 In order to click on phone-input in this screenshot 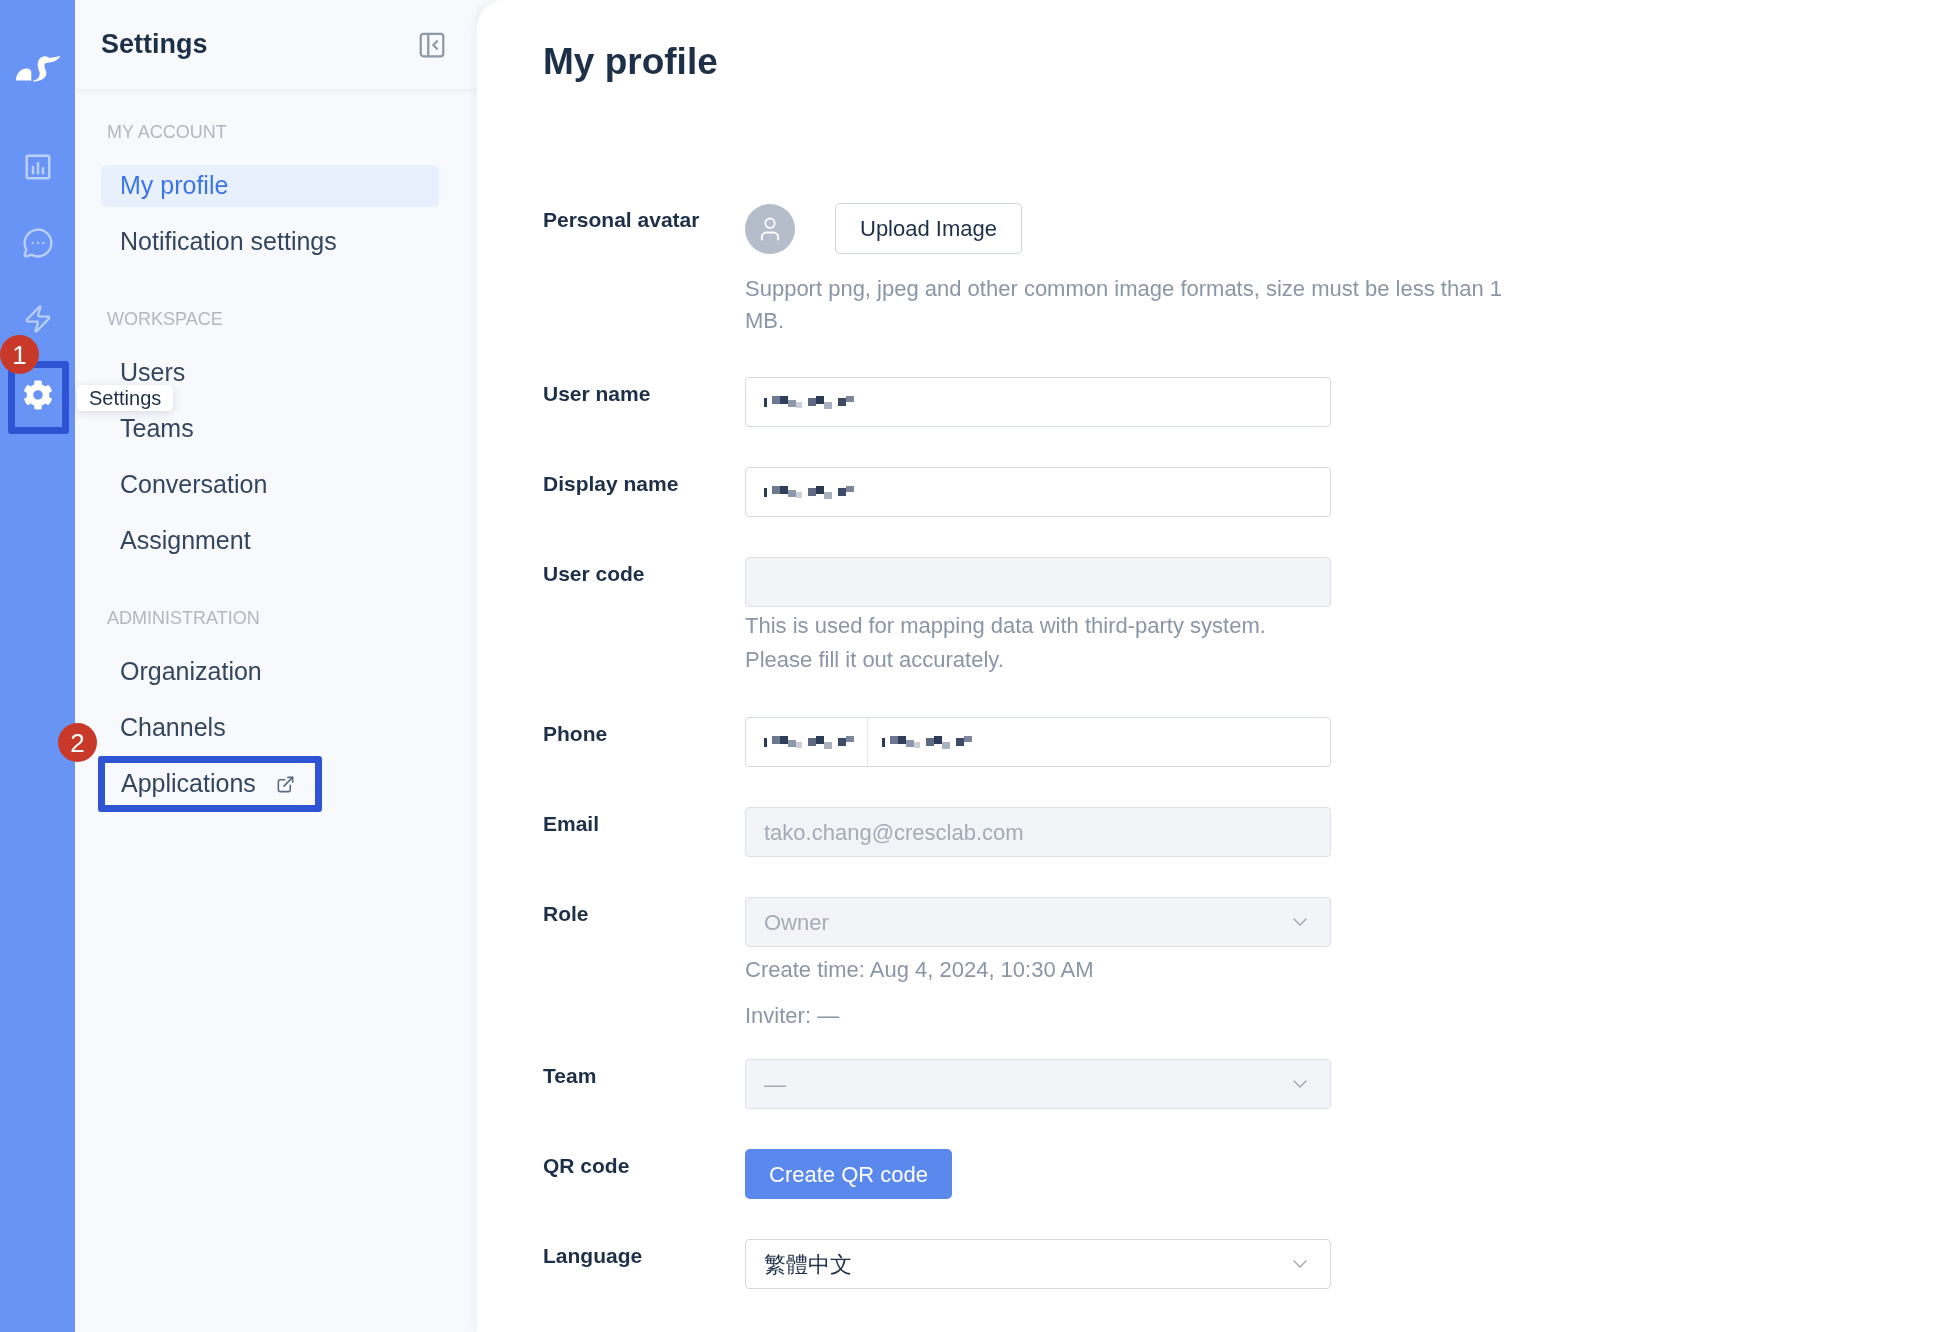, I will do `click(1038, 742)`.